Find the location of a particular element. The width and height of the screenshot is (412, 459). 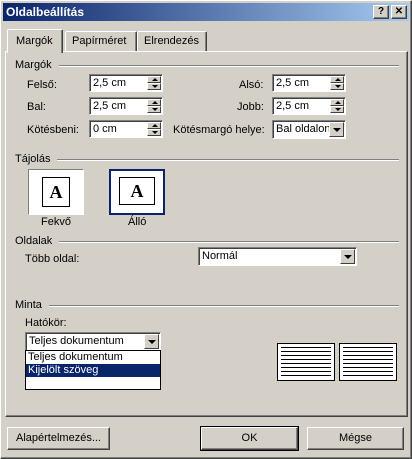

dropdown-option-selected-text: Kijelölt szöveg is located at coordinates (93, 370).